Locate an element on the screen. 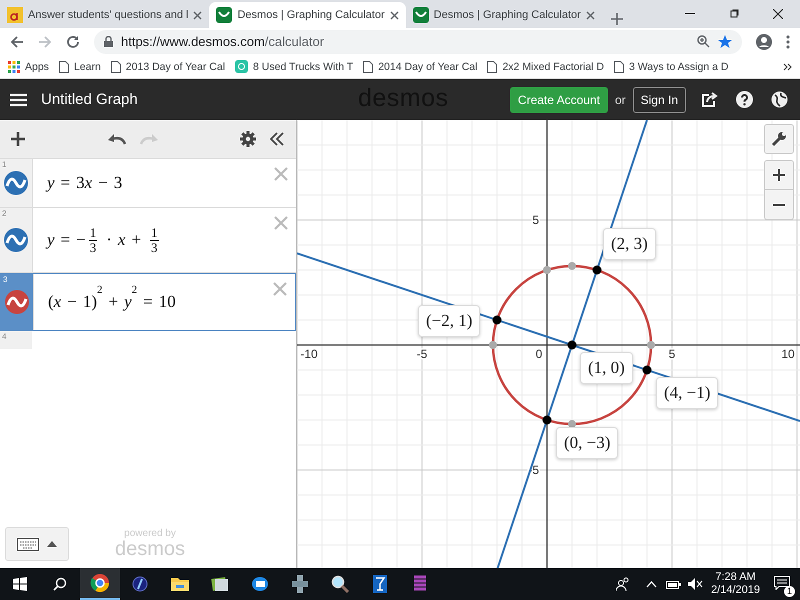  help-icon is located at coordinates (744, 99).